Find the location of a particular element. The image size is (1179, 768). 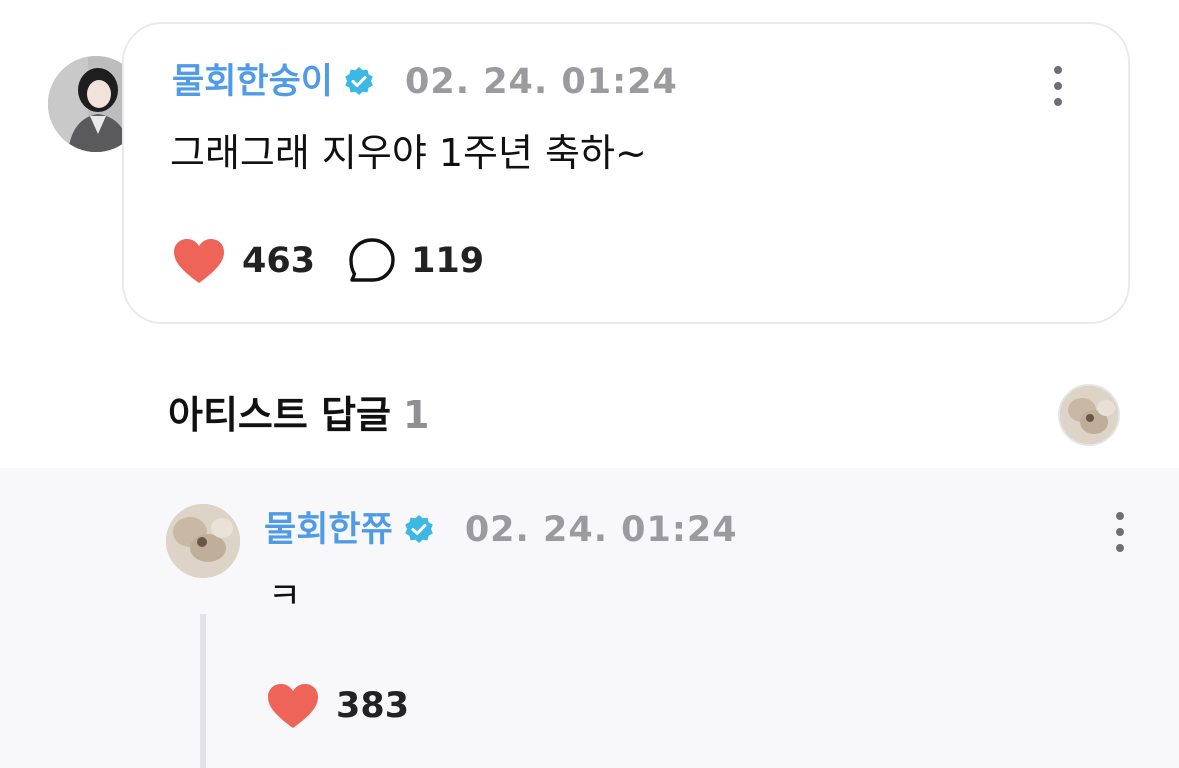

reply-timestamp: 02. 24. 01:24 is located at coordinates (601, 530).